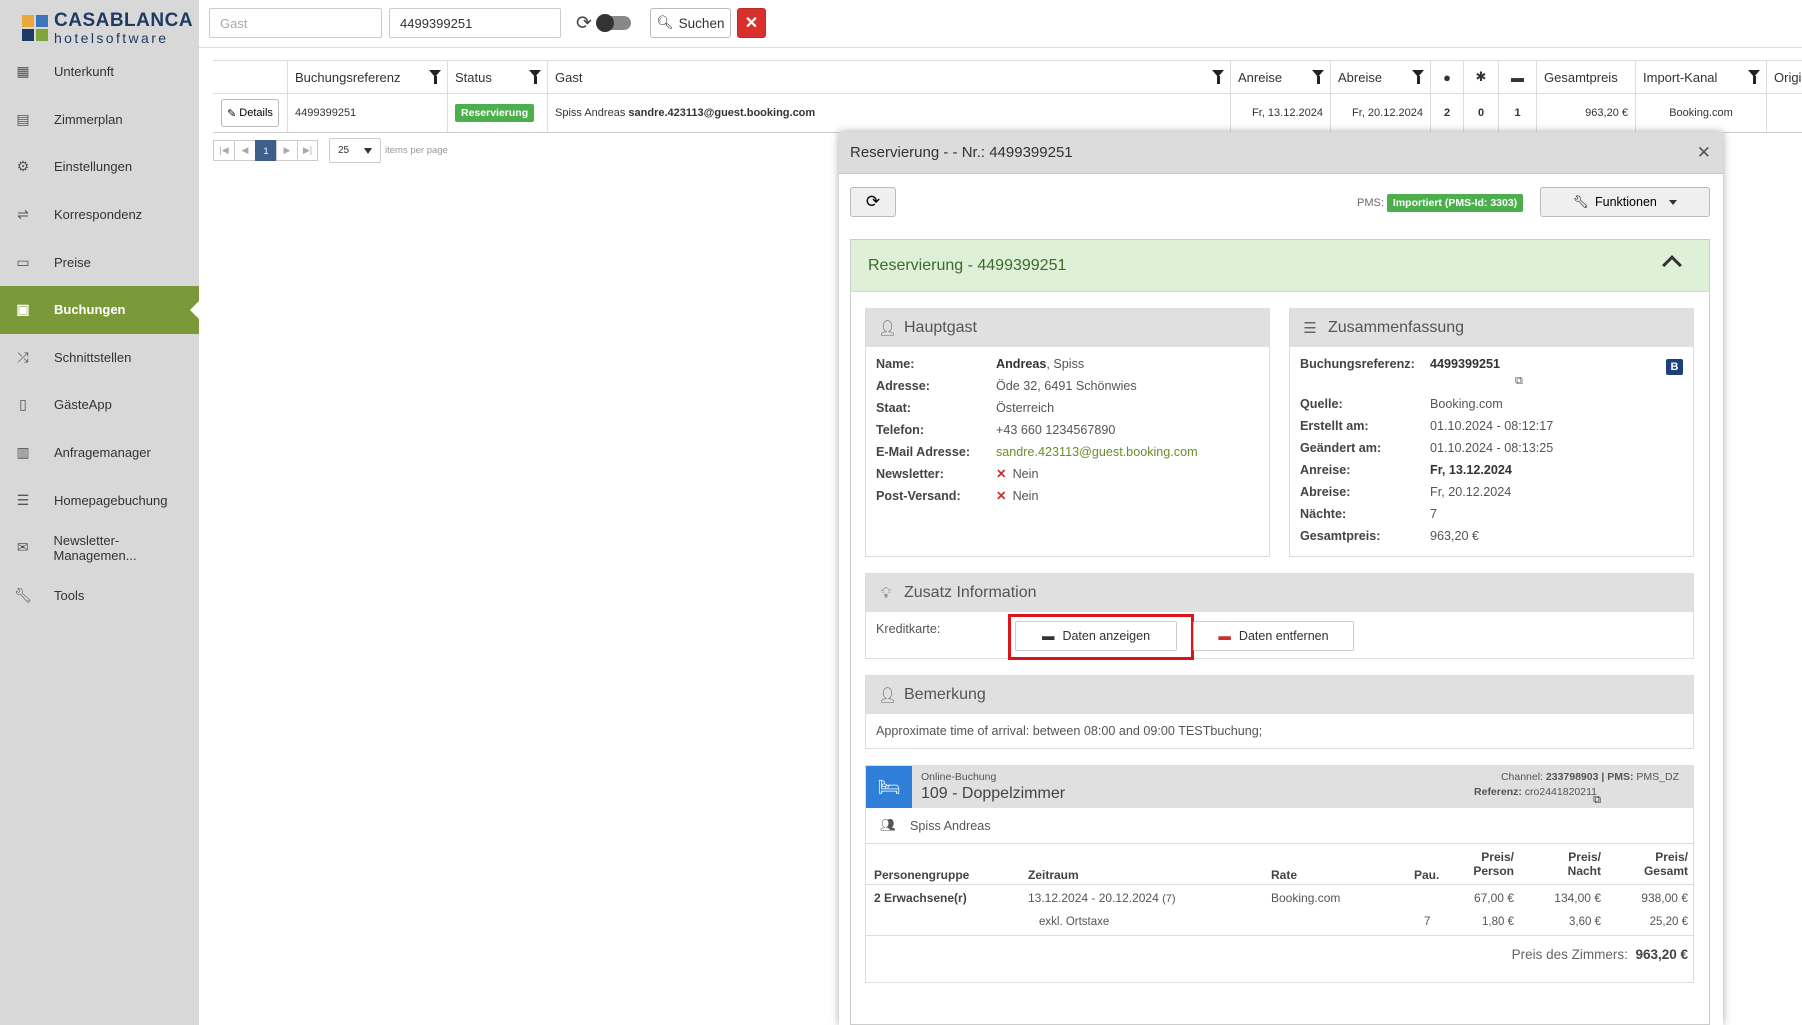  I want to click on col-actions, so click(250, 77).